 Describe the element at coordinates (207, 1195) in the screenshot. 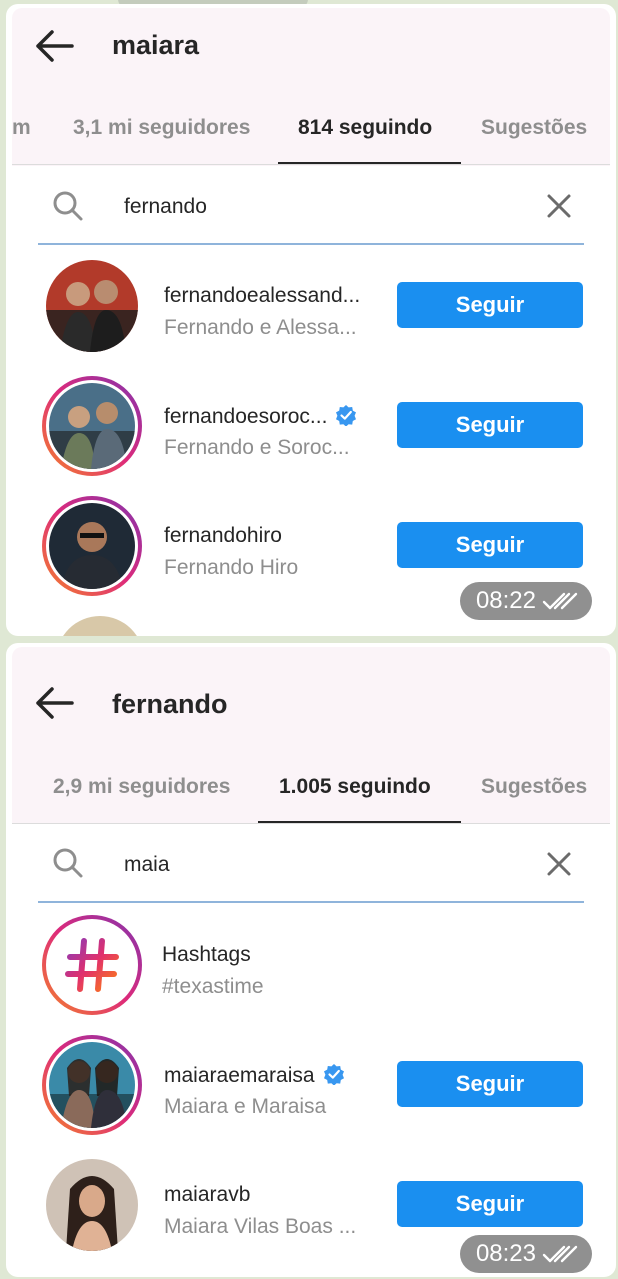

I see `username: maiaravb` at that location.